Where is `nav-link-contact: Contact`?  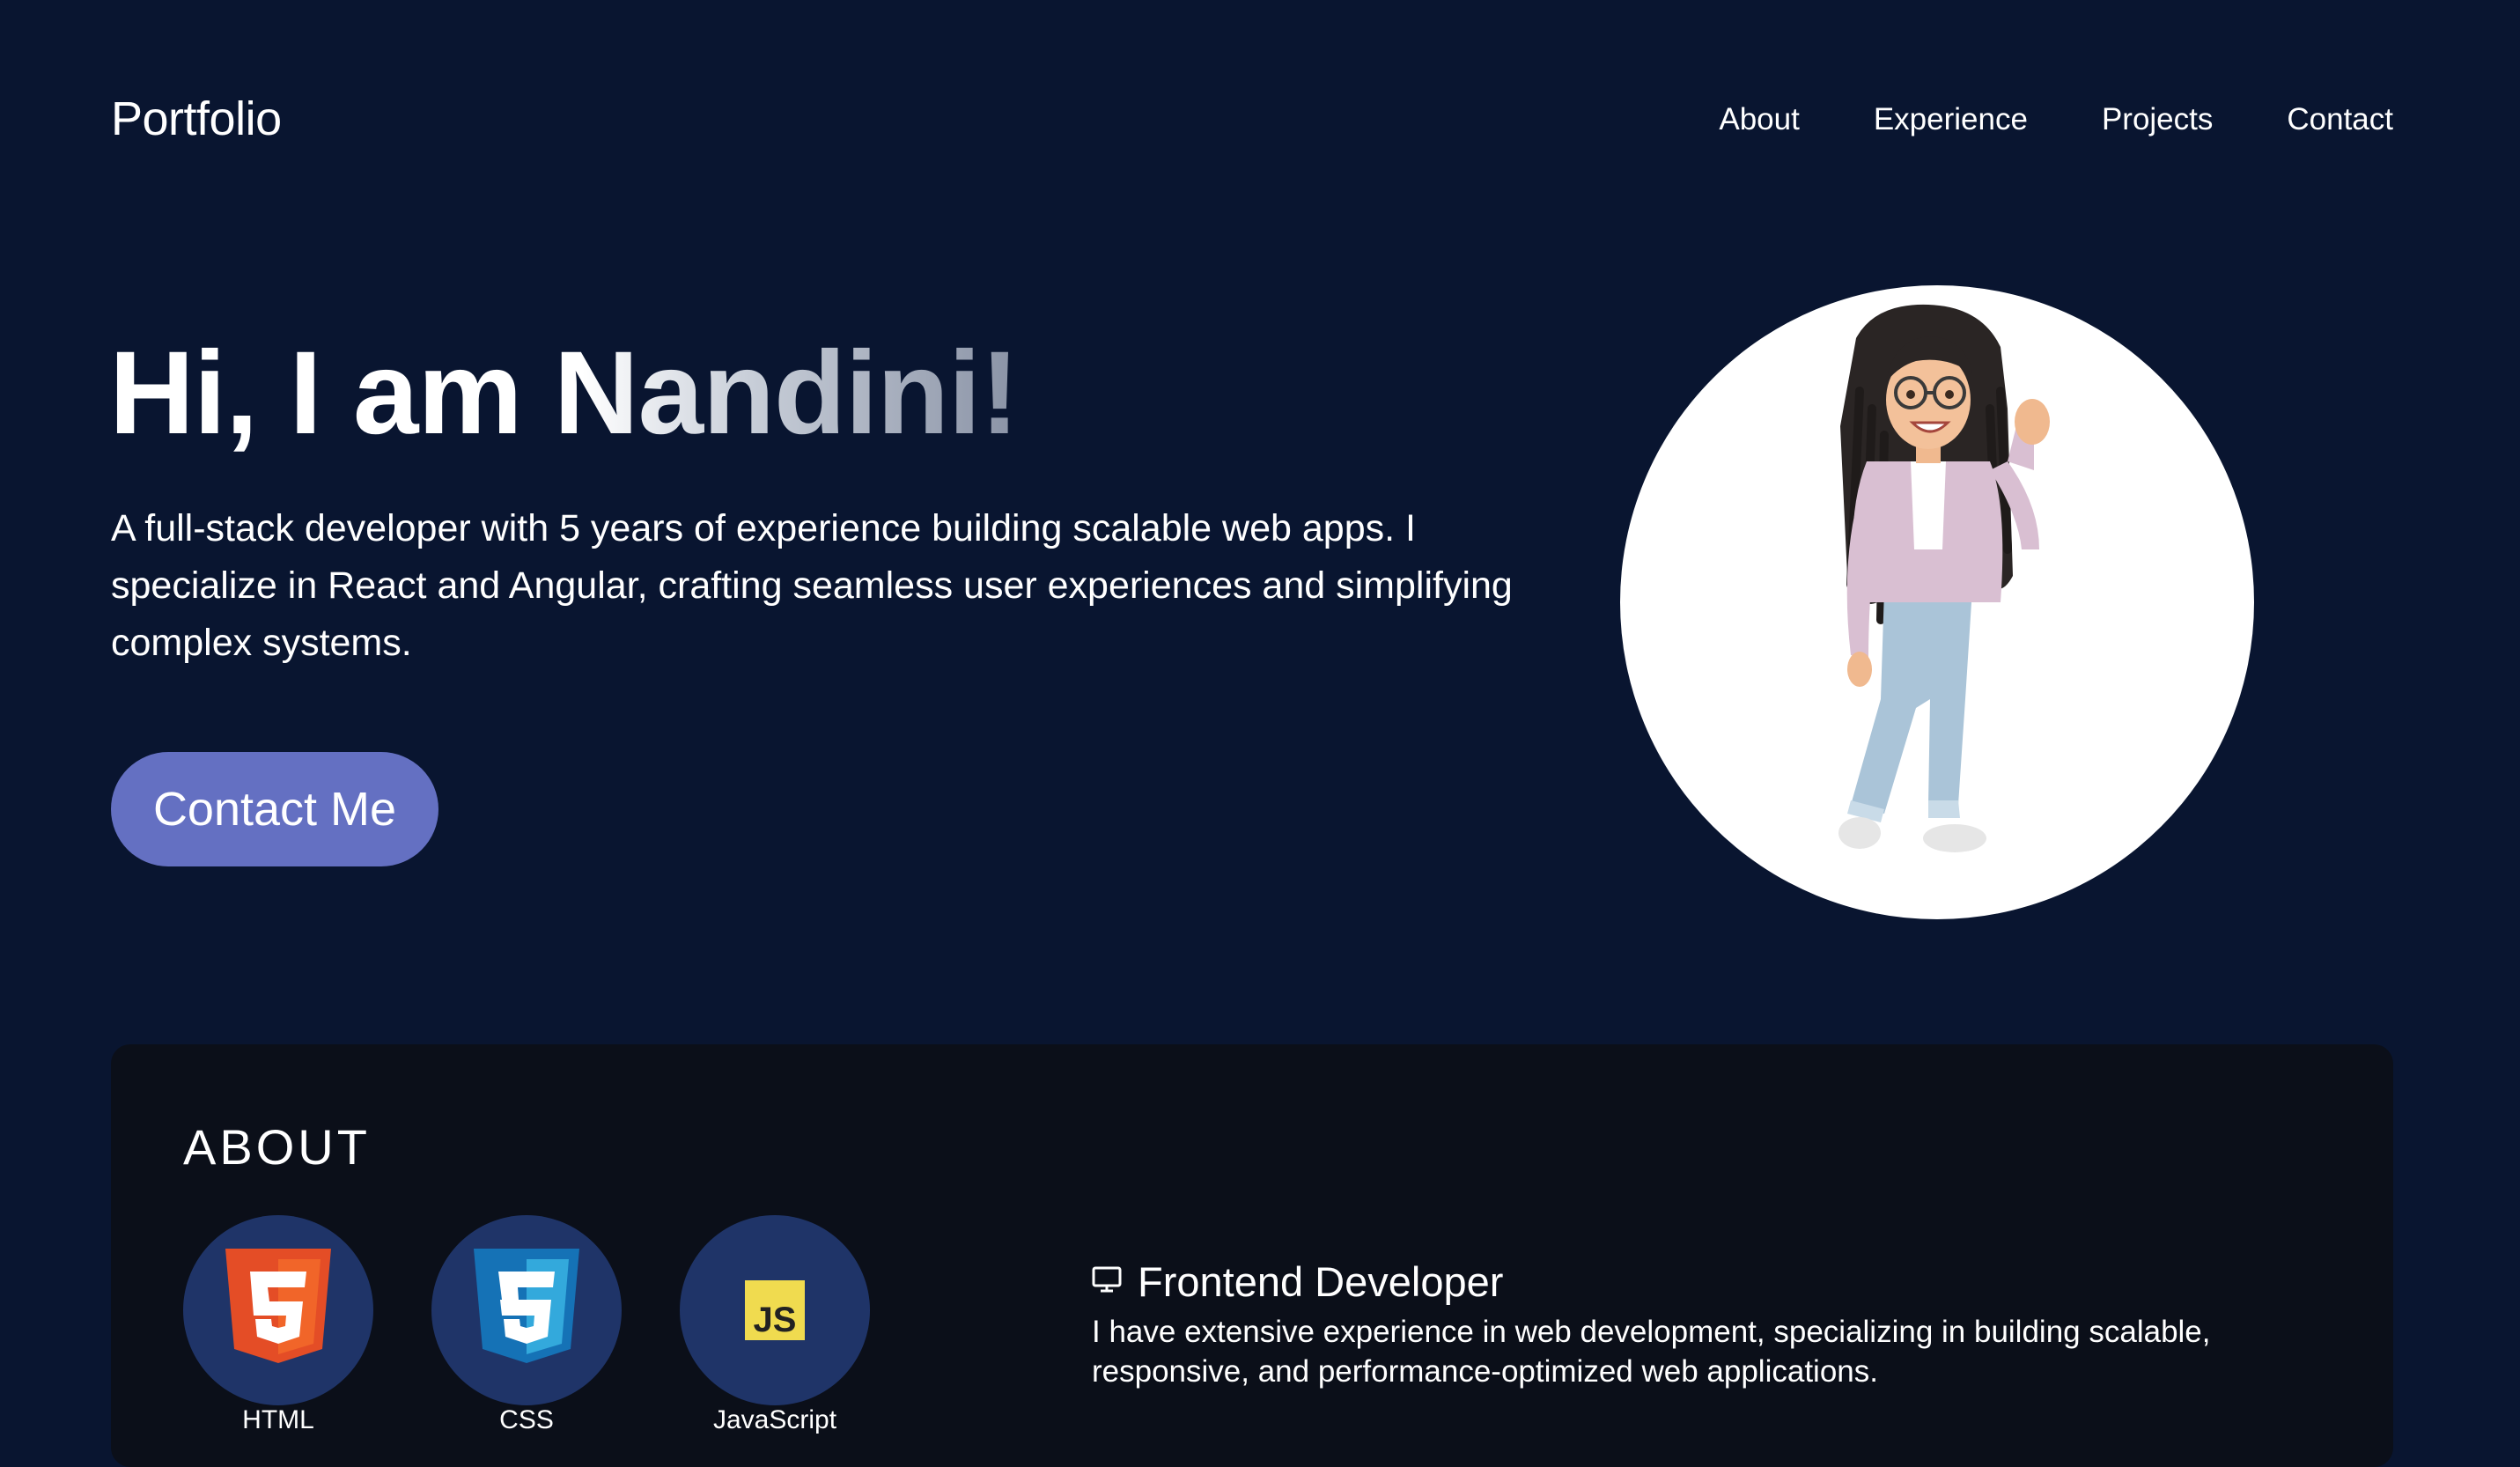 nav-link-contact: Contact is located at coordinates (2340, 119).